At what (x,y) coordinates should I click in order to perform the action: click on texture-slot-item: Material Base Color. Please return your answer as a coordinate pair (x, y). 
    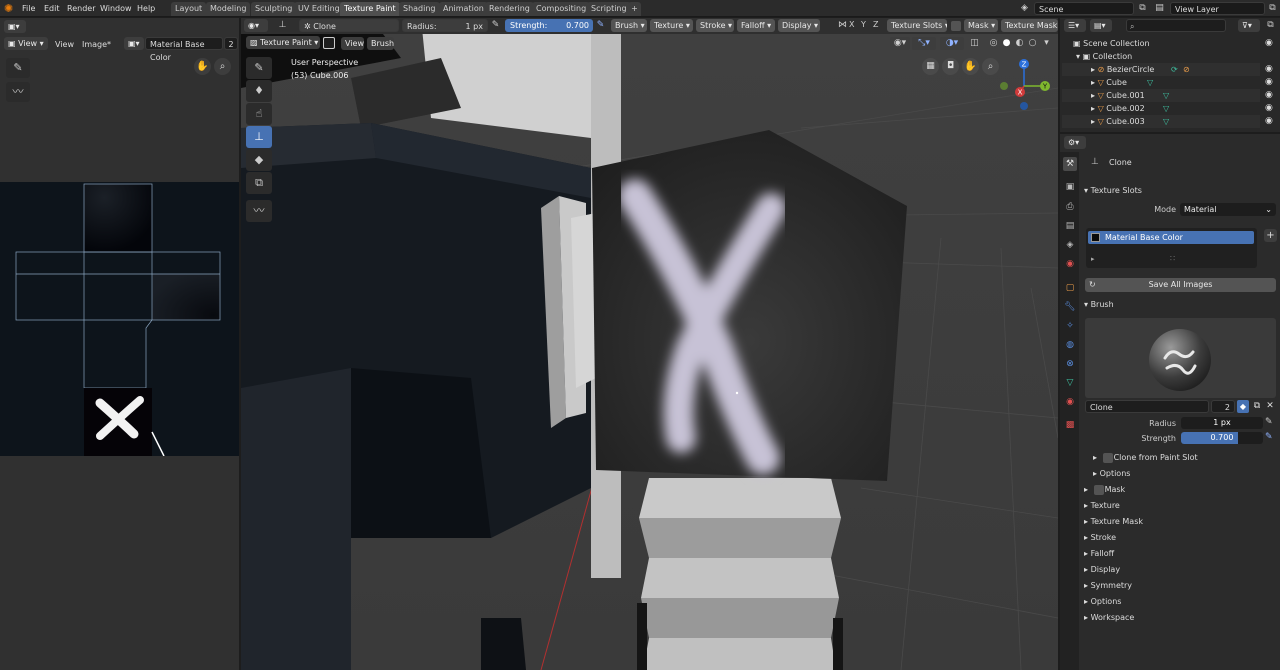
    Looking at the image, I should click on (1171, 237).